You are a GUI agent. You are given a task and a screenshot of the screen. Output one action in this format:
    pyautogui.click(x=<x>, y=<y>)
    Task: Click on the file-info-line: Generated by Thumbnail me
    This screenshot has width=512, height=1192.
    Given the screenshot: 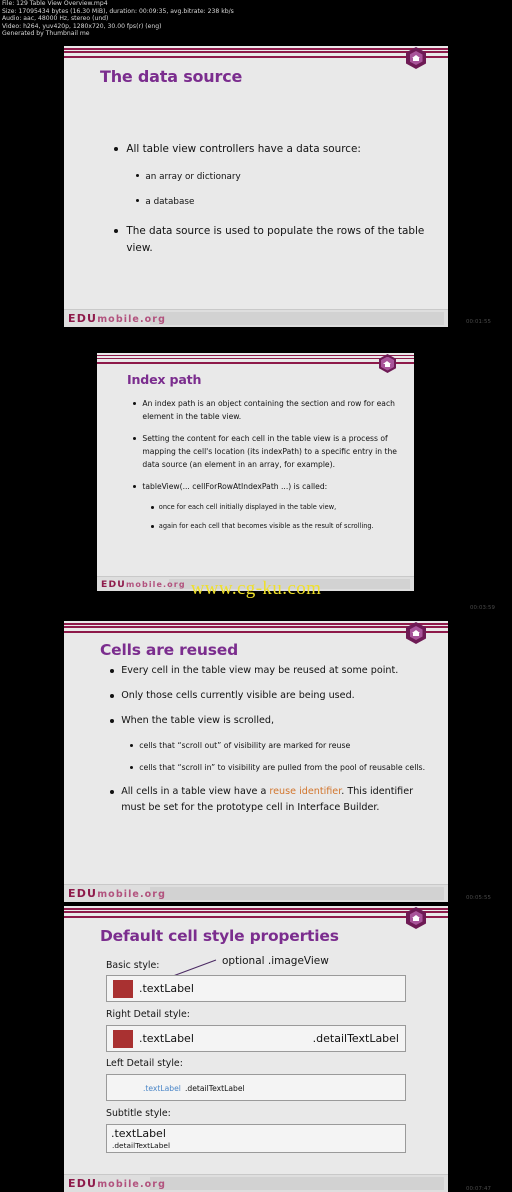 What is the action you would take?
    pyautogui.click(x=46, y=34)
    